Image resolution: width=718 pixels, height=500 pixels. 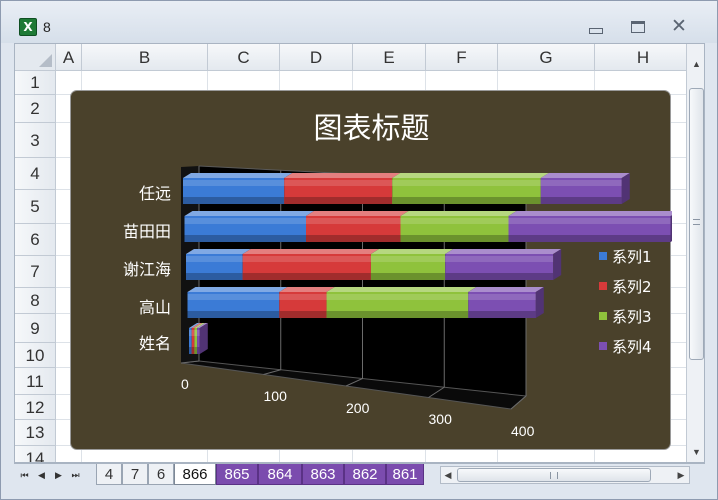 What do you see at coordinates (359, 22) in the screenshot?
I see `window-titlebar: X 8 ✕` at bounding box center [359, 22].